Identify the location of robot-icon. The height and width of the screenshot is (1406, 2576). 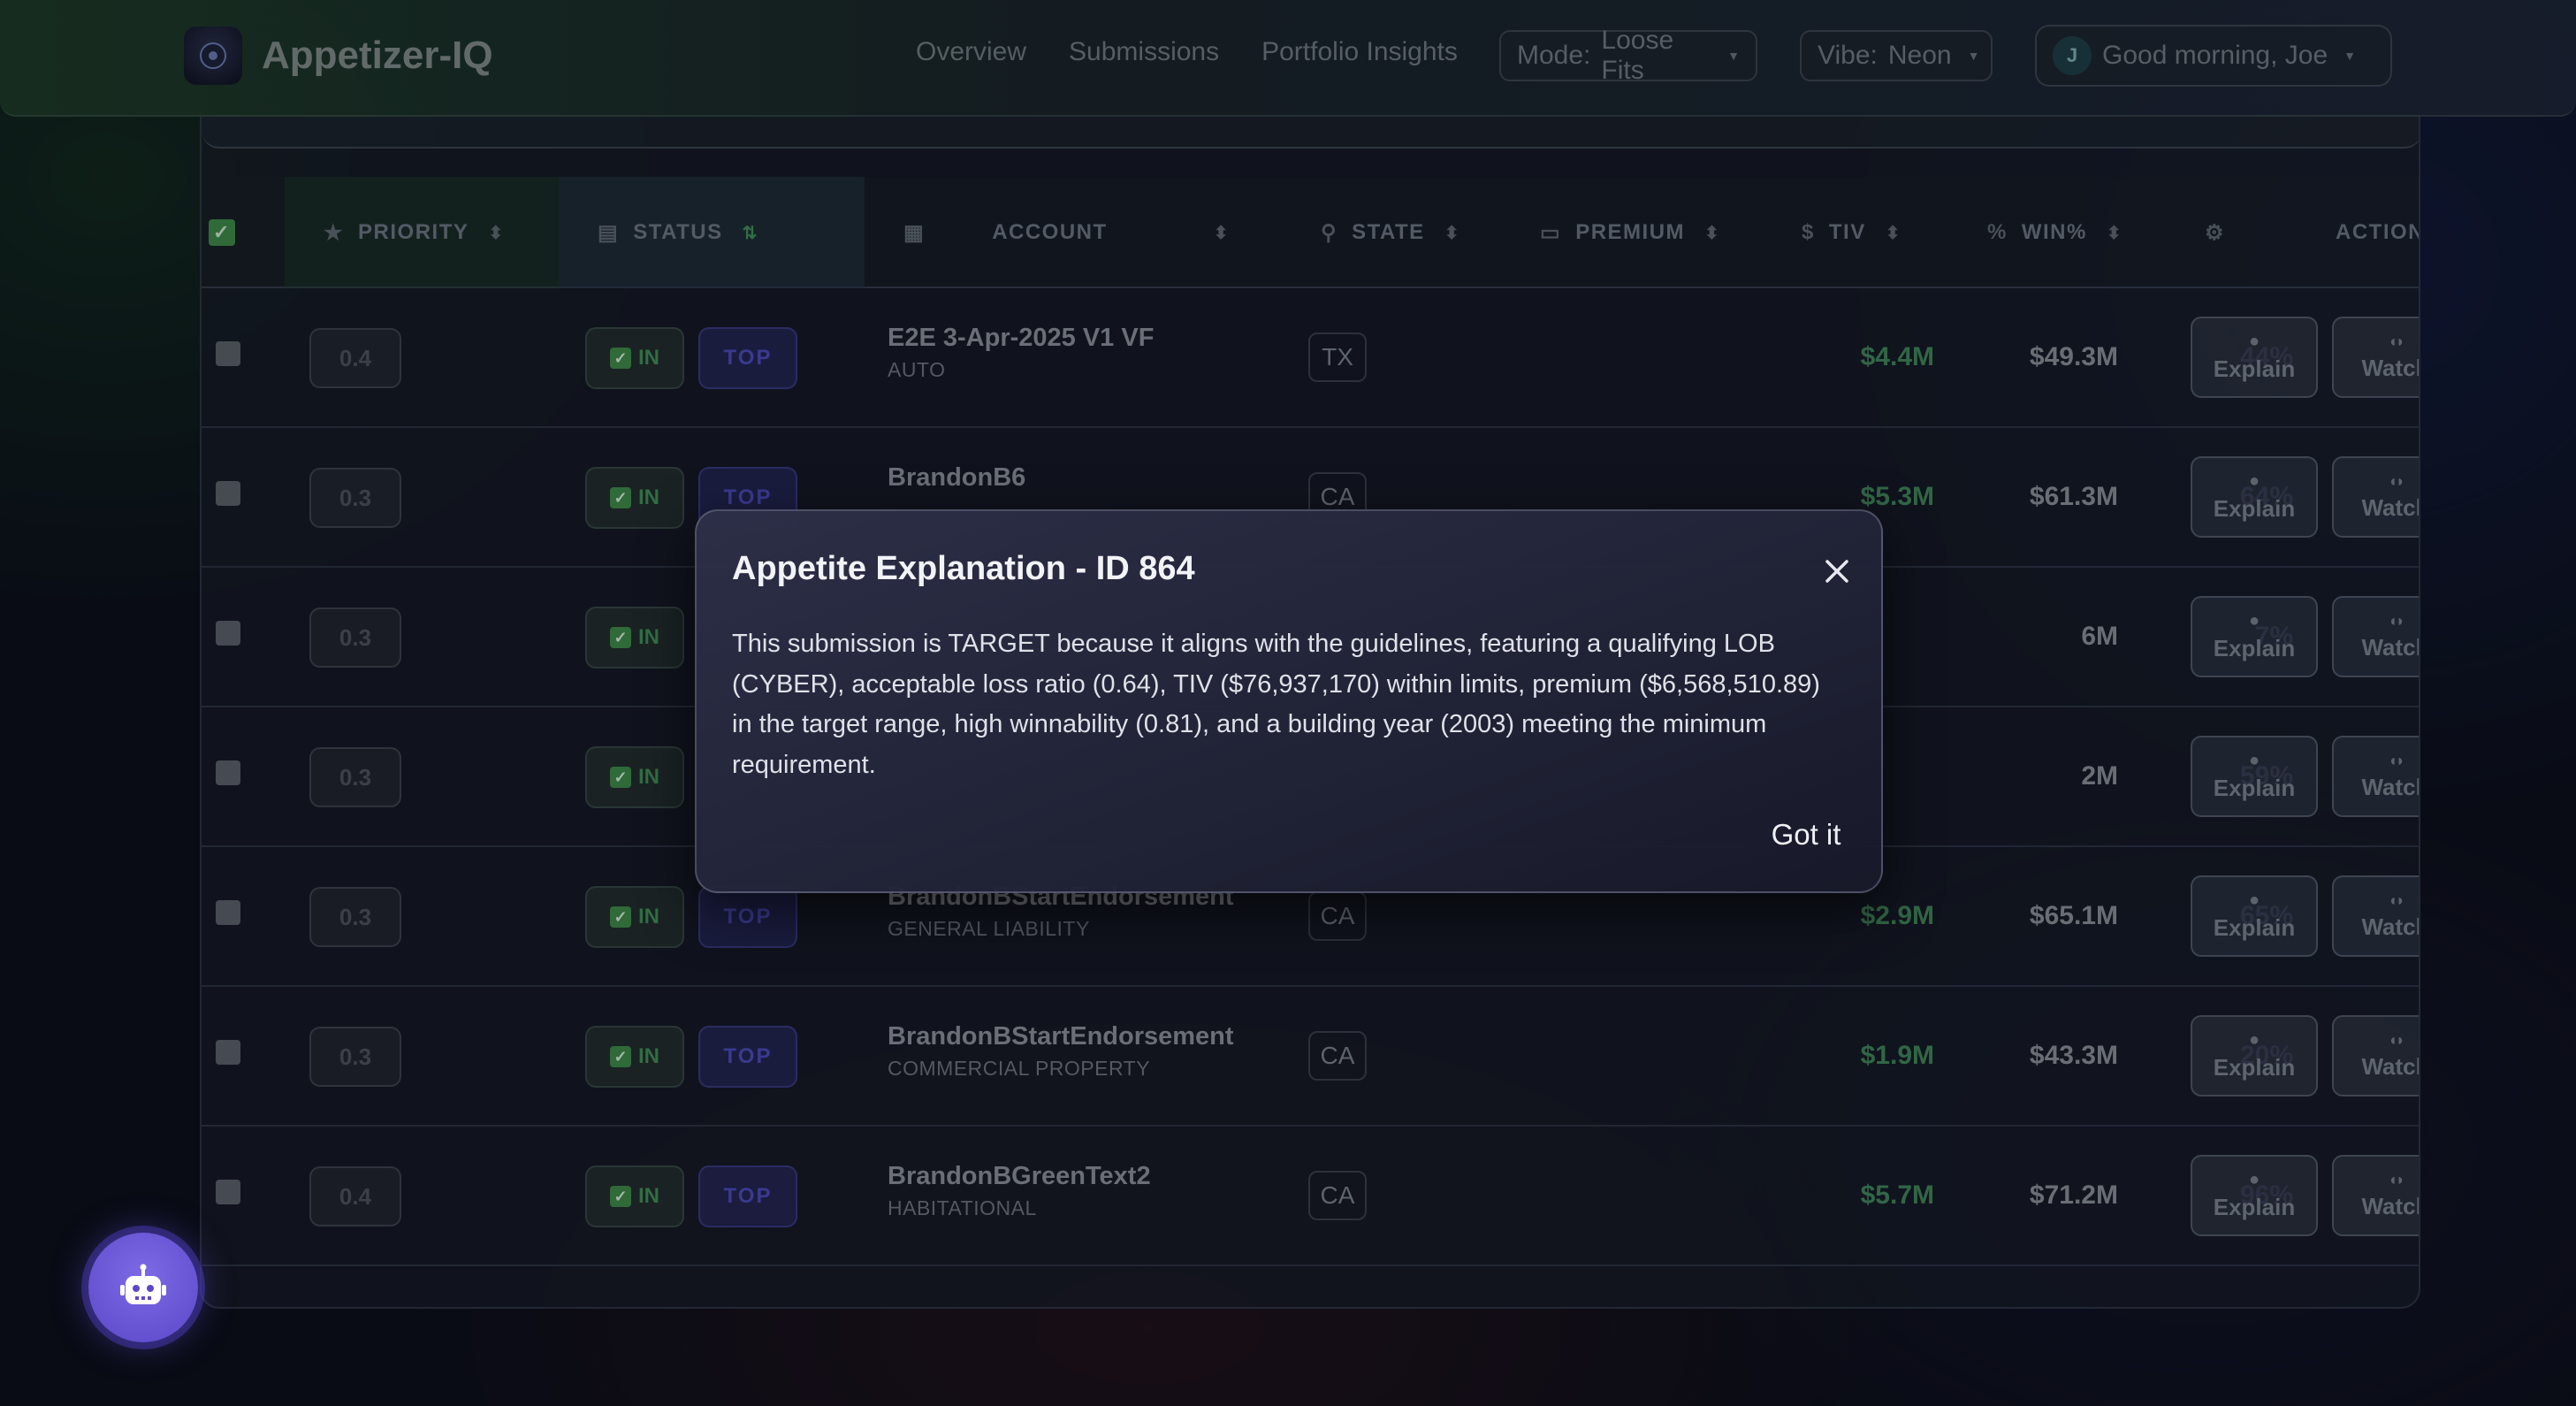
(143, 1284).